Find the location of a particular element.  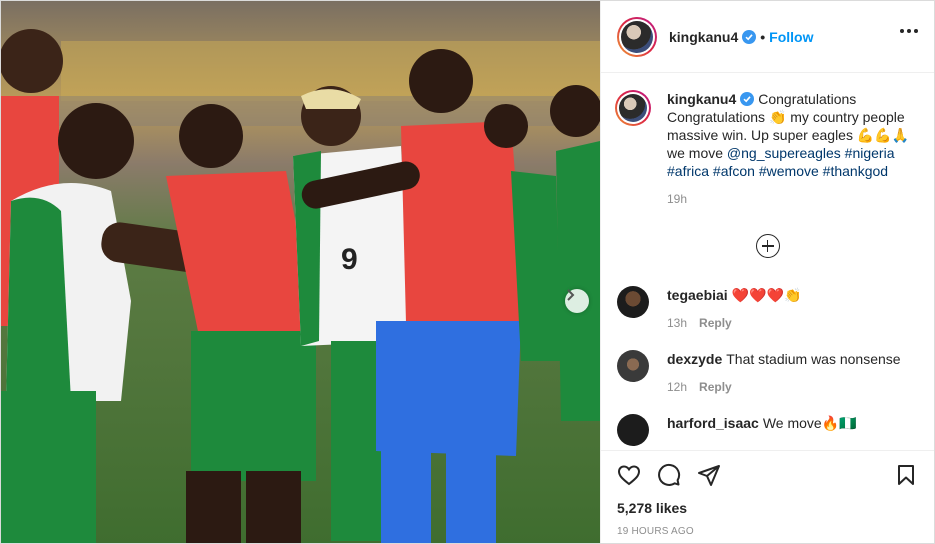

comment-text: We move🔥🇳🇬 is located at coordinates (809, 423).